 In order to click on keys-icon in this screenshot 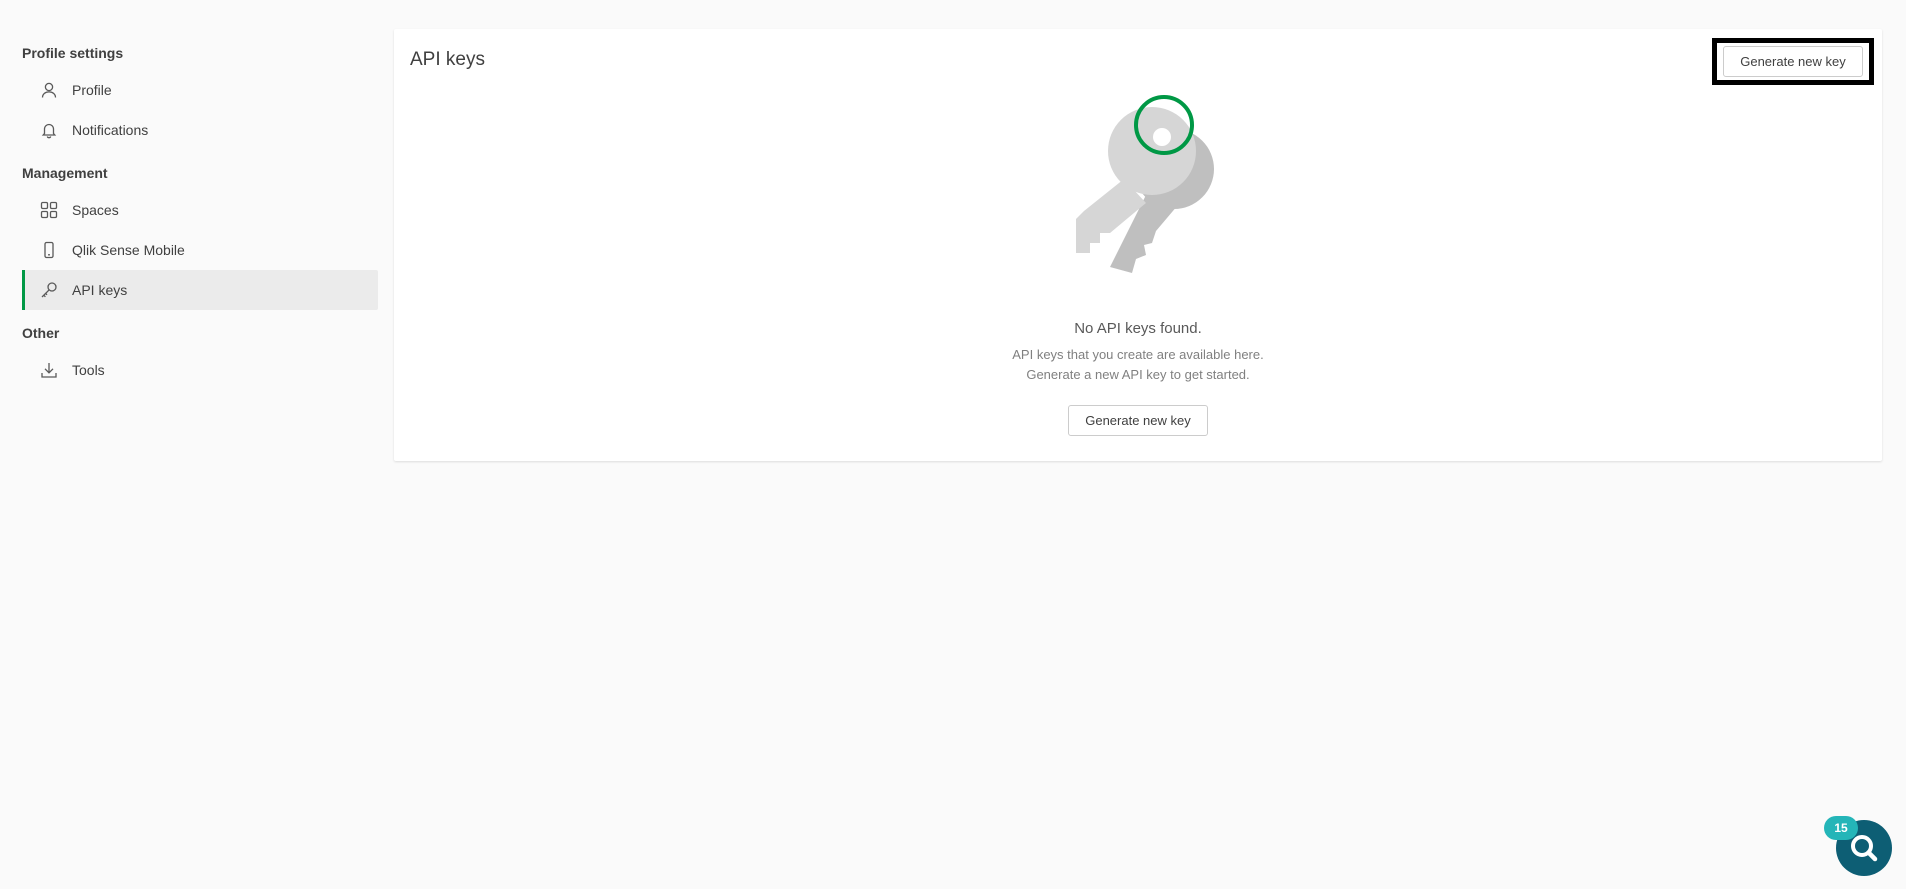, I will do `click(1145, 184)`.